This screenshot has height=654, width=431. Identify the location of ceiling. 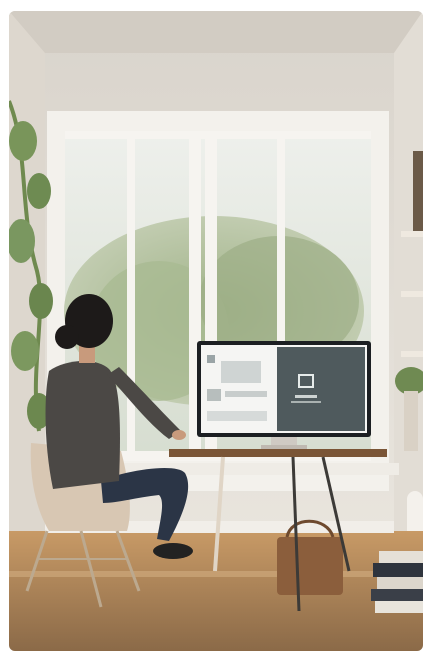
(216, 32).